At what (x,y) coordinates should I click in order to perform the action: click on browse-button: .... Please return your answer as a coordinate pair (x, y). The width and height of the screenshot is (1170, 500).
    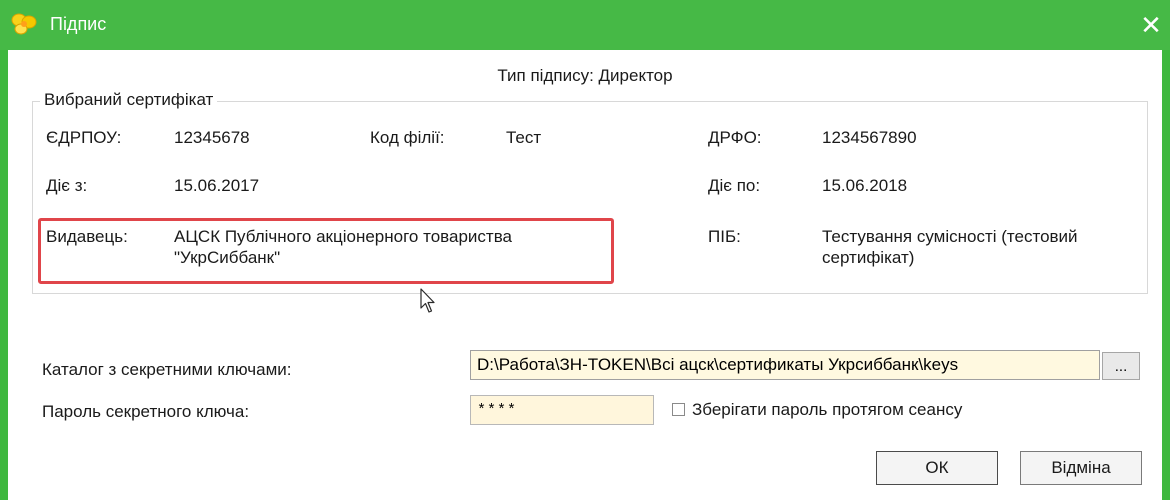
    Looking at the image, I should click on (1121, 366).